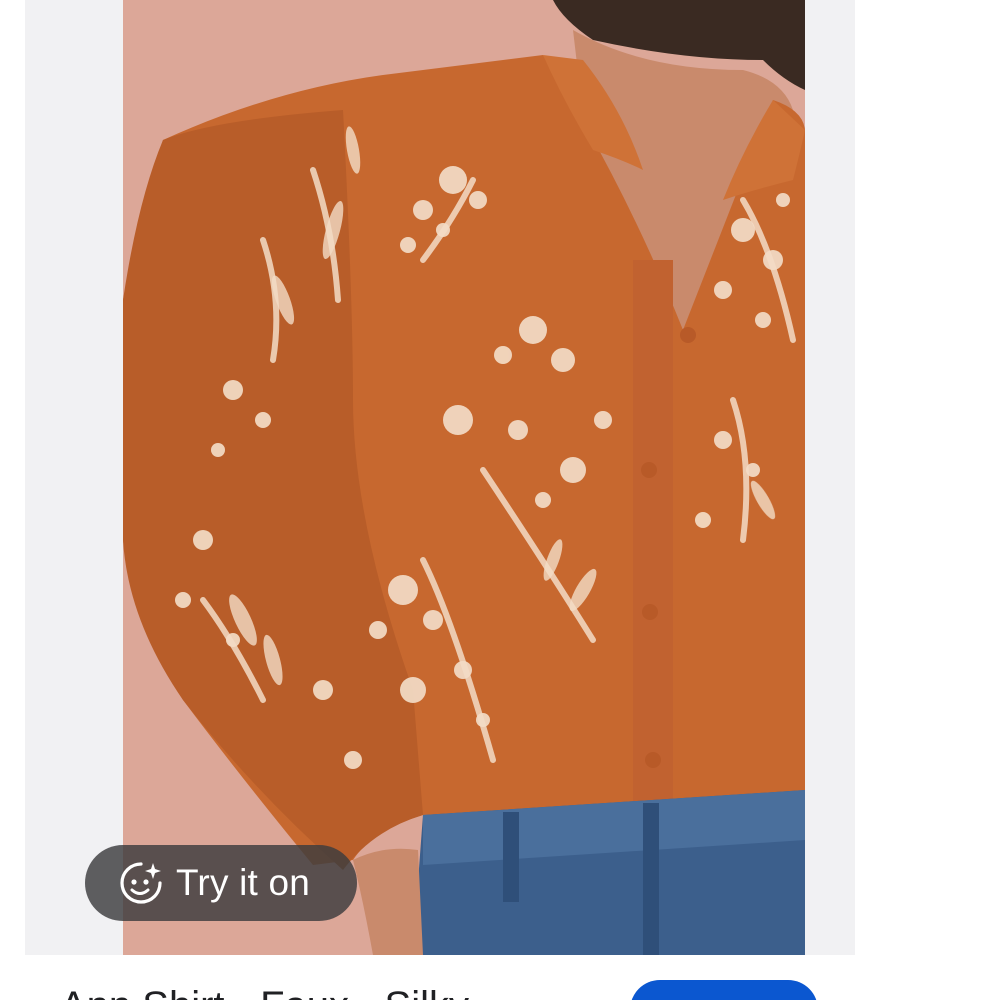  I want to click on face-sparkle-icon, so click(141, 883).